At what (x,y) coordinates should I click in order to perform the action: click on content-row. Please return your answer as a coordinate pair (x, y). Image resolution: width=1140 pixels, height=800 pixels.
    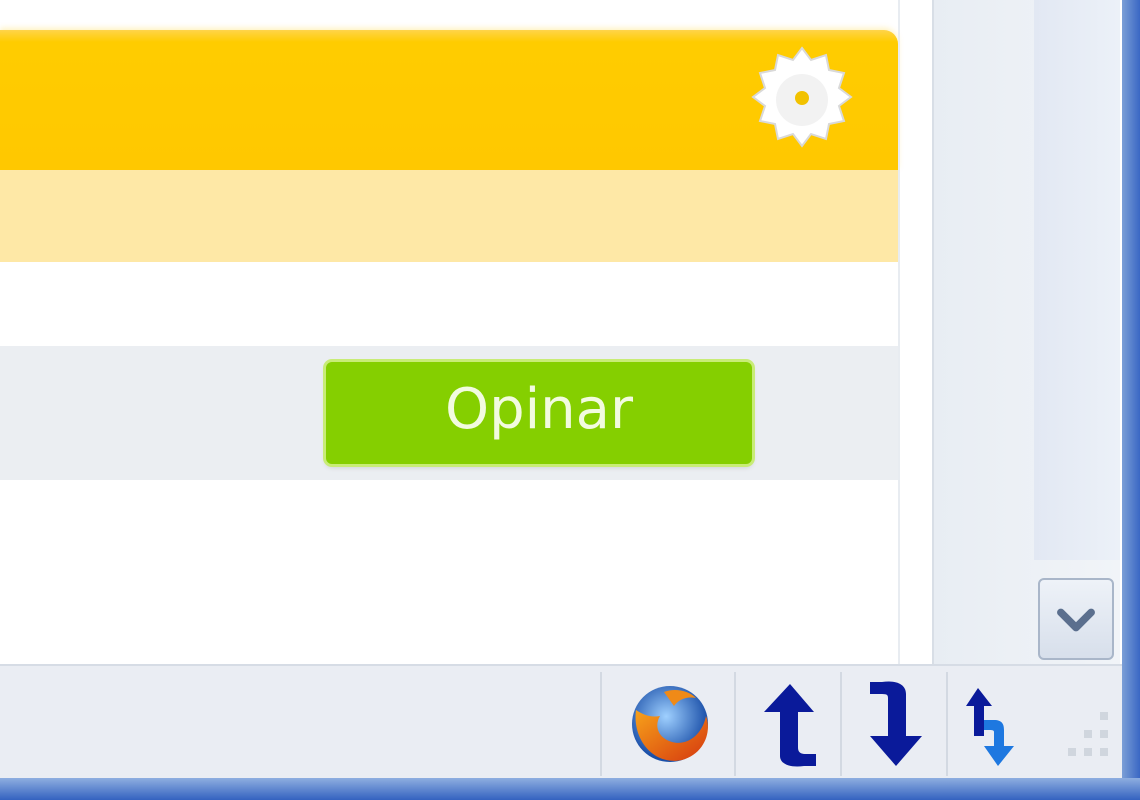
    Looking at the image, I should click on (449, 304).